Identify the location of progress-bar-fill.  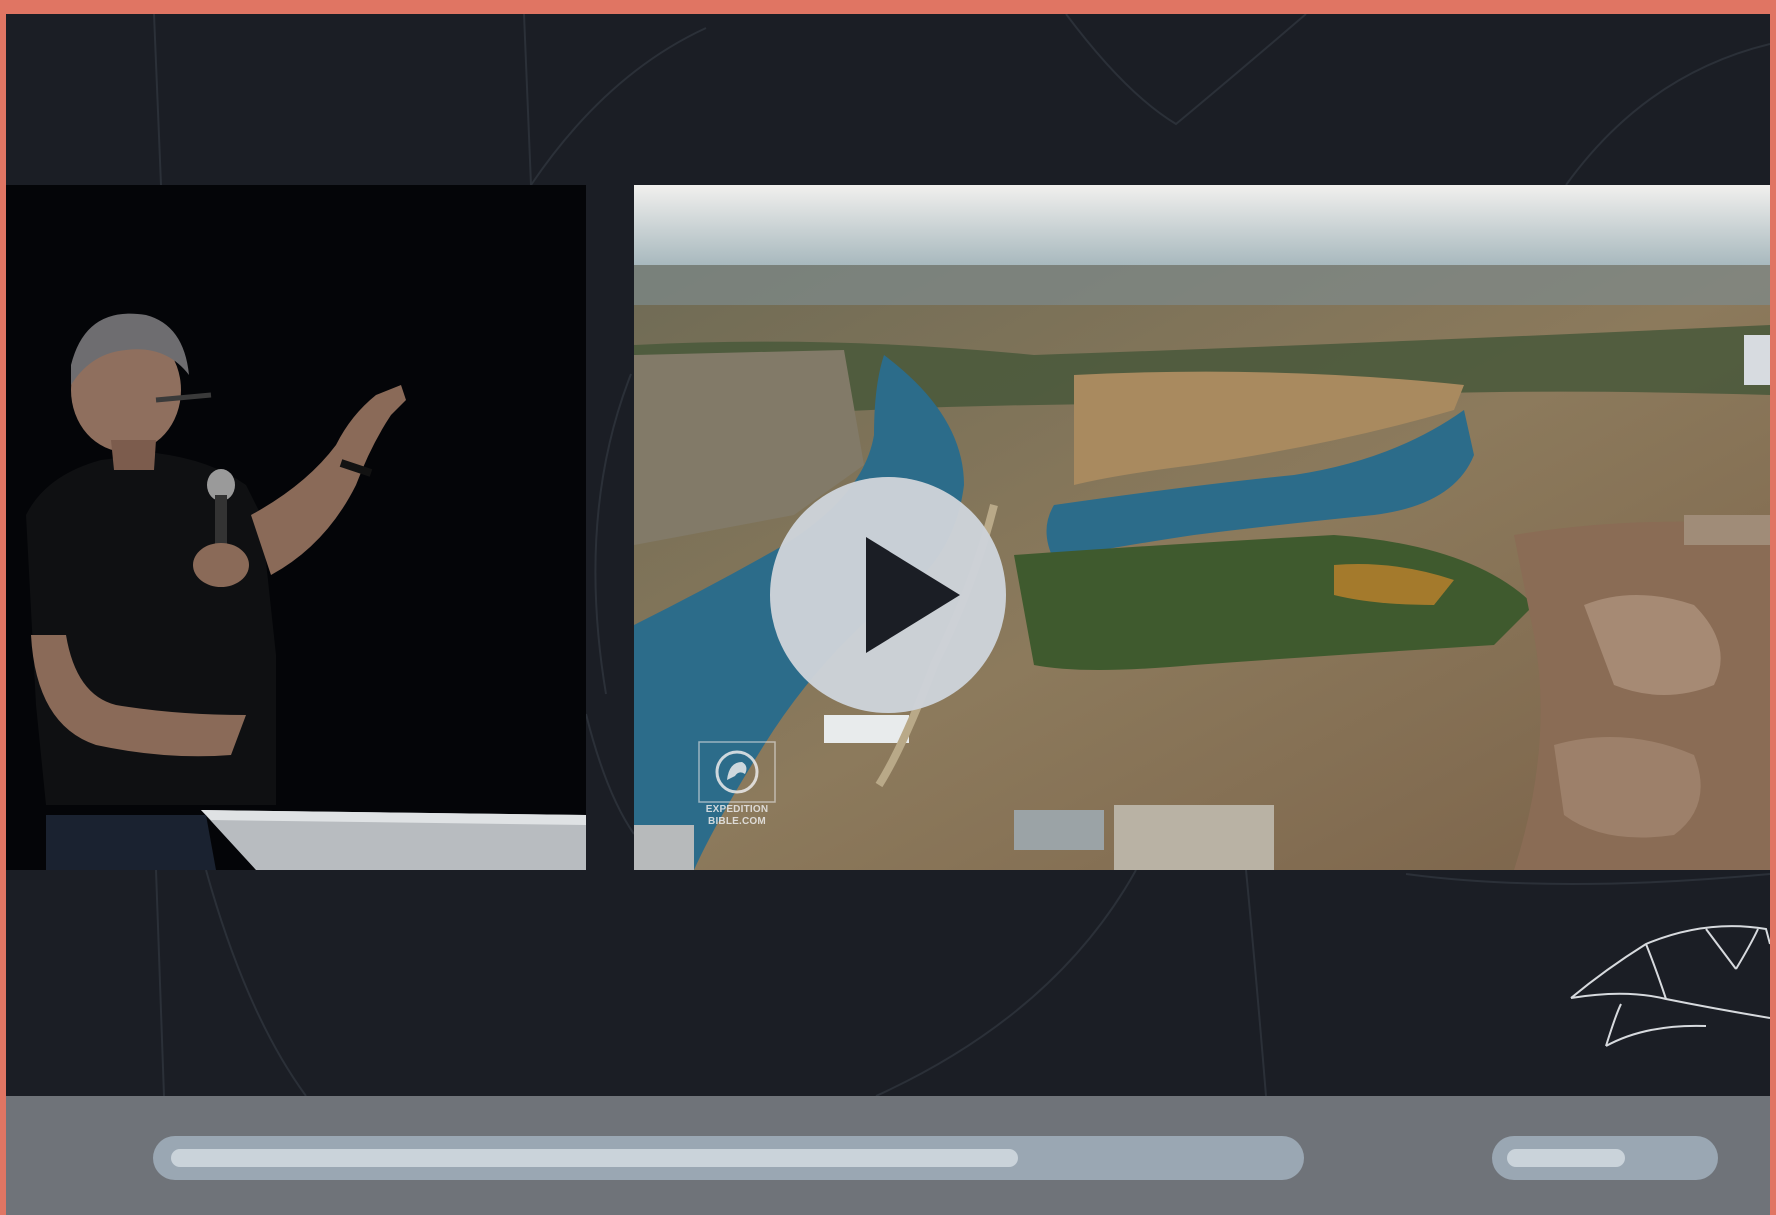
(594, 1158).